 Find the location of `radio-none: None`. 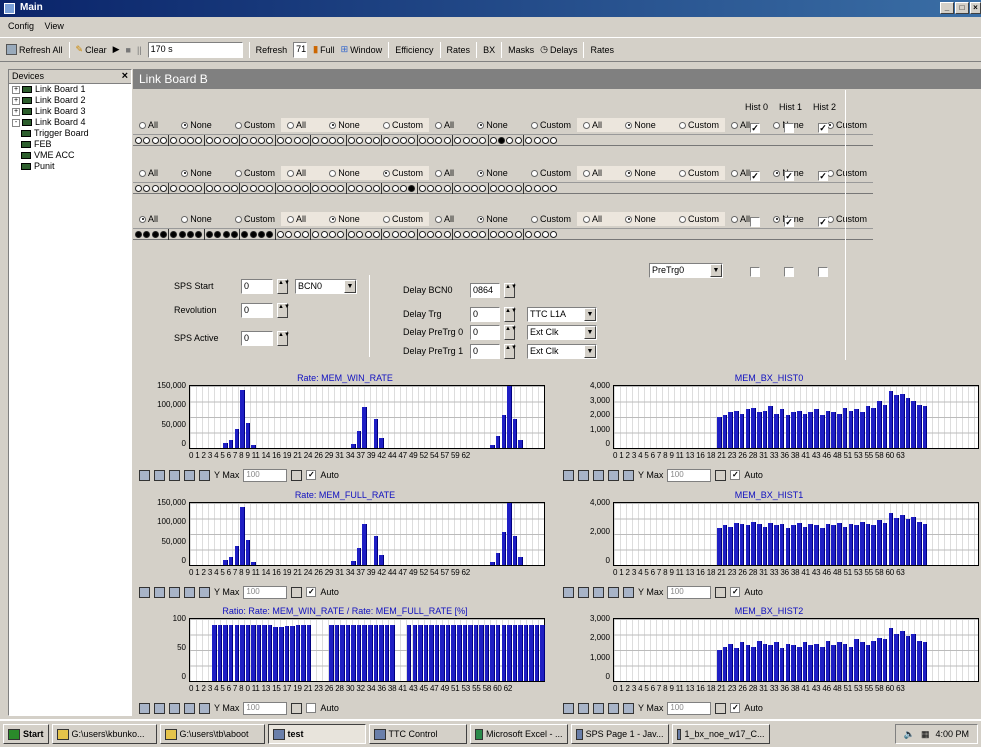

radio-none: None is located at coordinates (344, 125).